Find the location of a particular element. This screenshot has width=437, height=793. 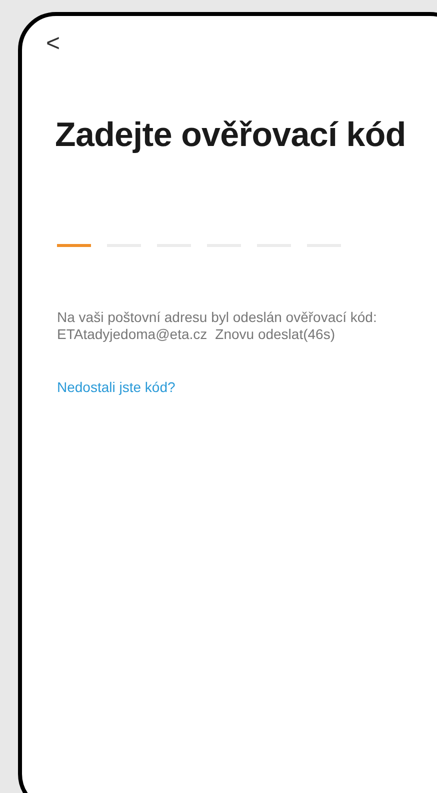

page-title: Zadejte ověřovací kód is located at coordinates (231, 135).